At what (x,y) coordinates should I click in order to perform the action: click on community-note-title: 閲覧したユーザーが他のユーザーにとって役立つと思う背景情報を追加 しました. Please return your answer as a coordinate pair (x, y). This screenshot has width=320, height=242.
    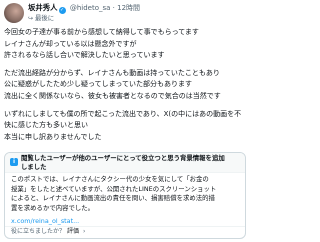
    Looking at the image, I should click on (131, 162).